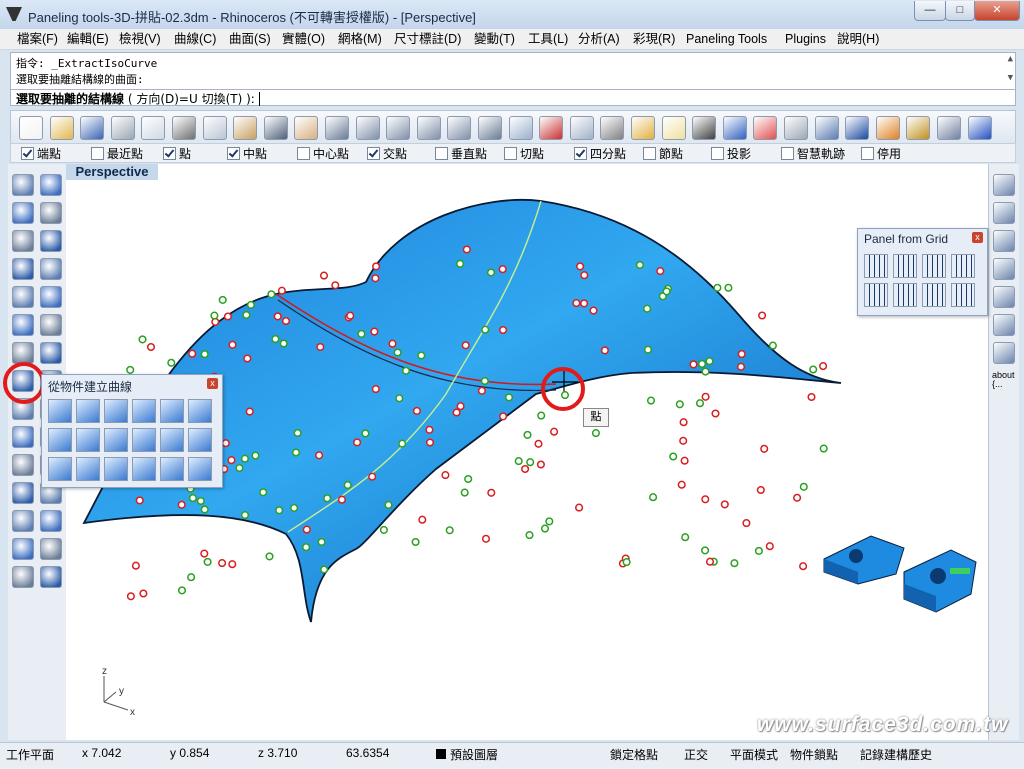  I want to click on copy-icon, so click(214, 128).